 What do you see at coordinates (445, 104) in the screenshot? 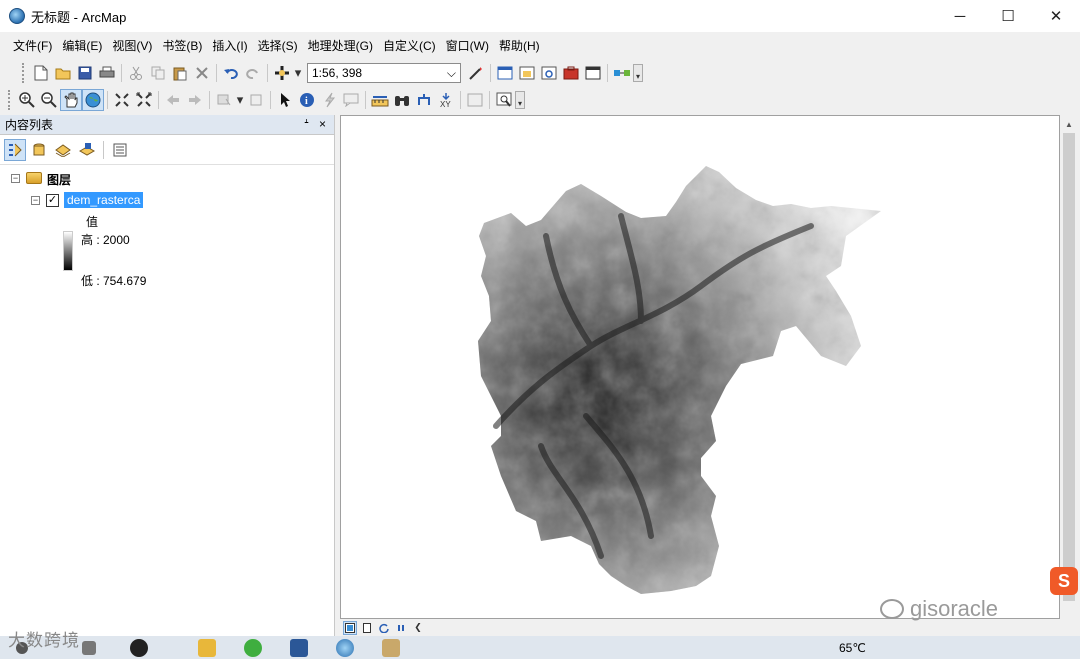
I see `svg-text: XY` at bounding box center [445, 104].